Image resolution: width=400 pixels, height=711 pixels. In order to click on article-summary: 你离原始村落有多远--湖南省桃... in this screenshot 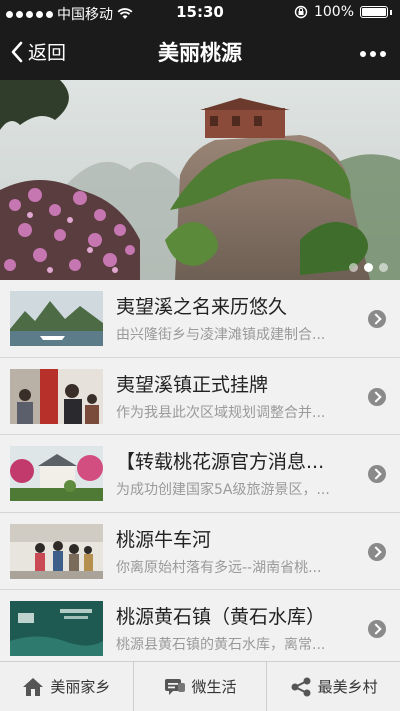, I will do `click(219, 567)`.